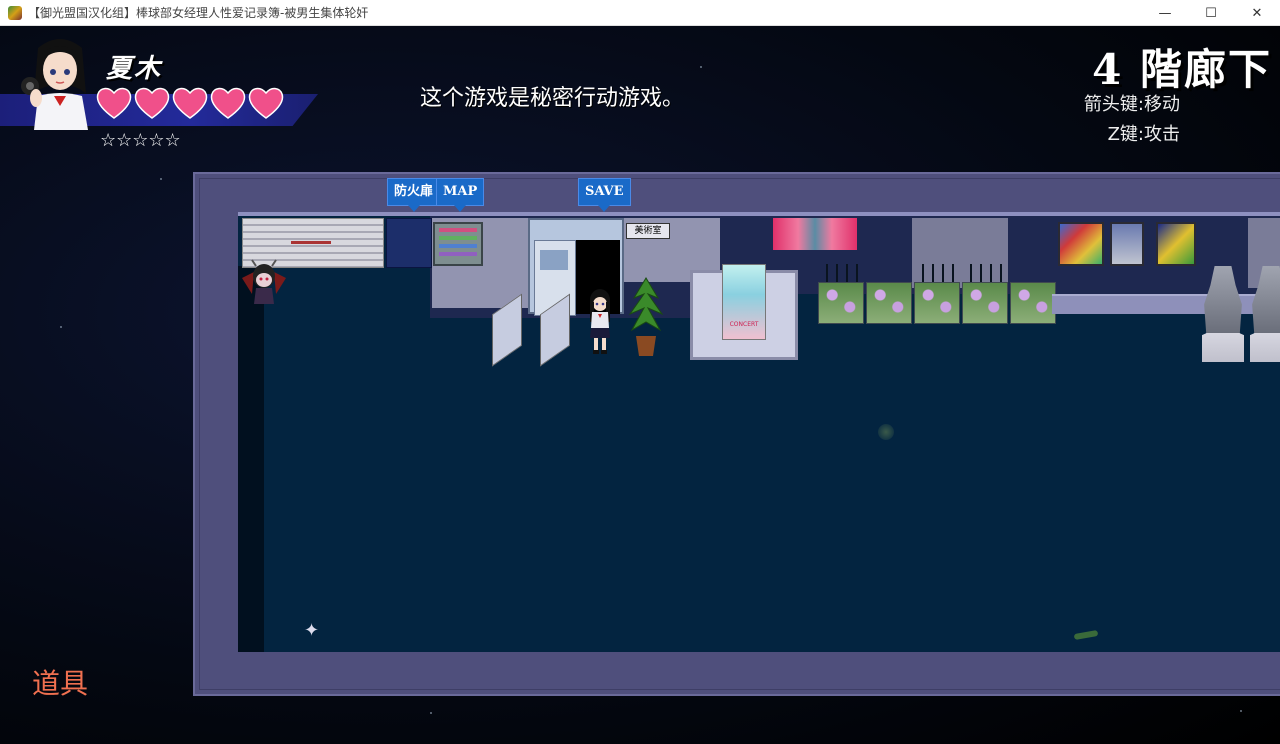 This screenshot has height=744, width=1280. What do you see at coordinates (648, 231) in the screenshot?
I see `room-sign: 美術室` at bounding box center [648, 231].